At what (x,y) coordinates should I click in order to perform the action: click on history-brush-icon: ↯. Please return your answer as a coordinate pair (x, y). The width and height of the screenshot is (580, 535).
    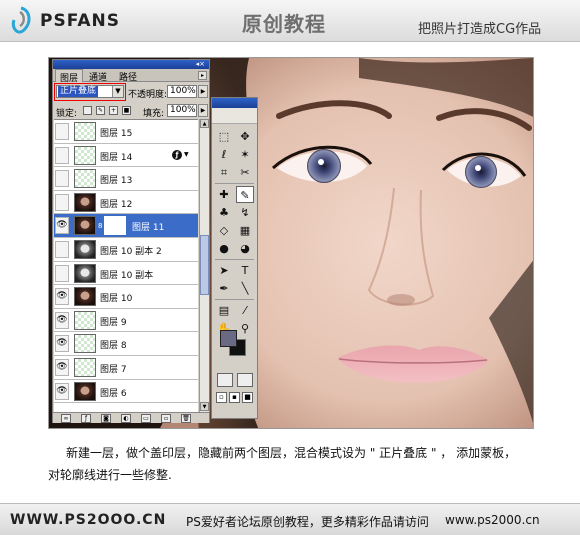
    Looking at the image, I should click on (245, 212).